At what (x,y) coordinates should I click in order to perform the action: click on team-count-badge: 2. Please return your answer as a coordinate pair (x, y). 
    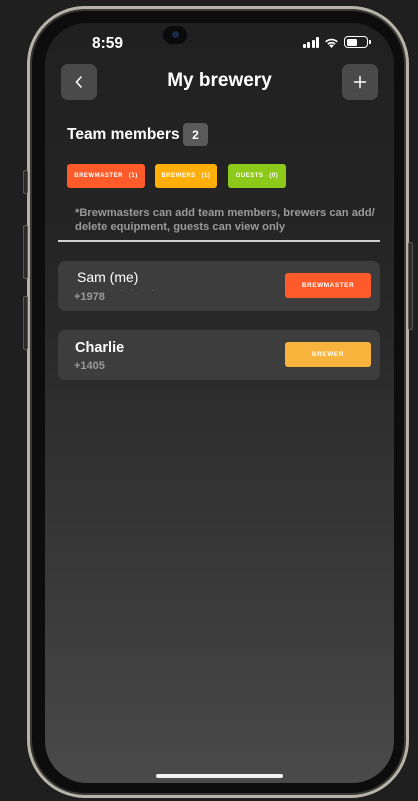
    Looking at the image, I should click on (195, 134).